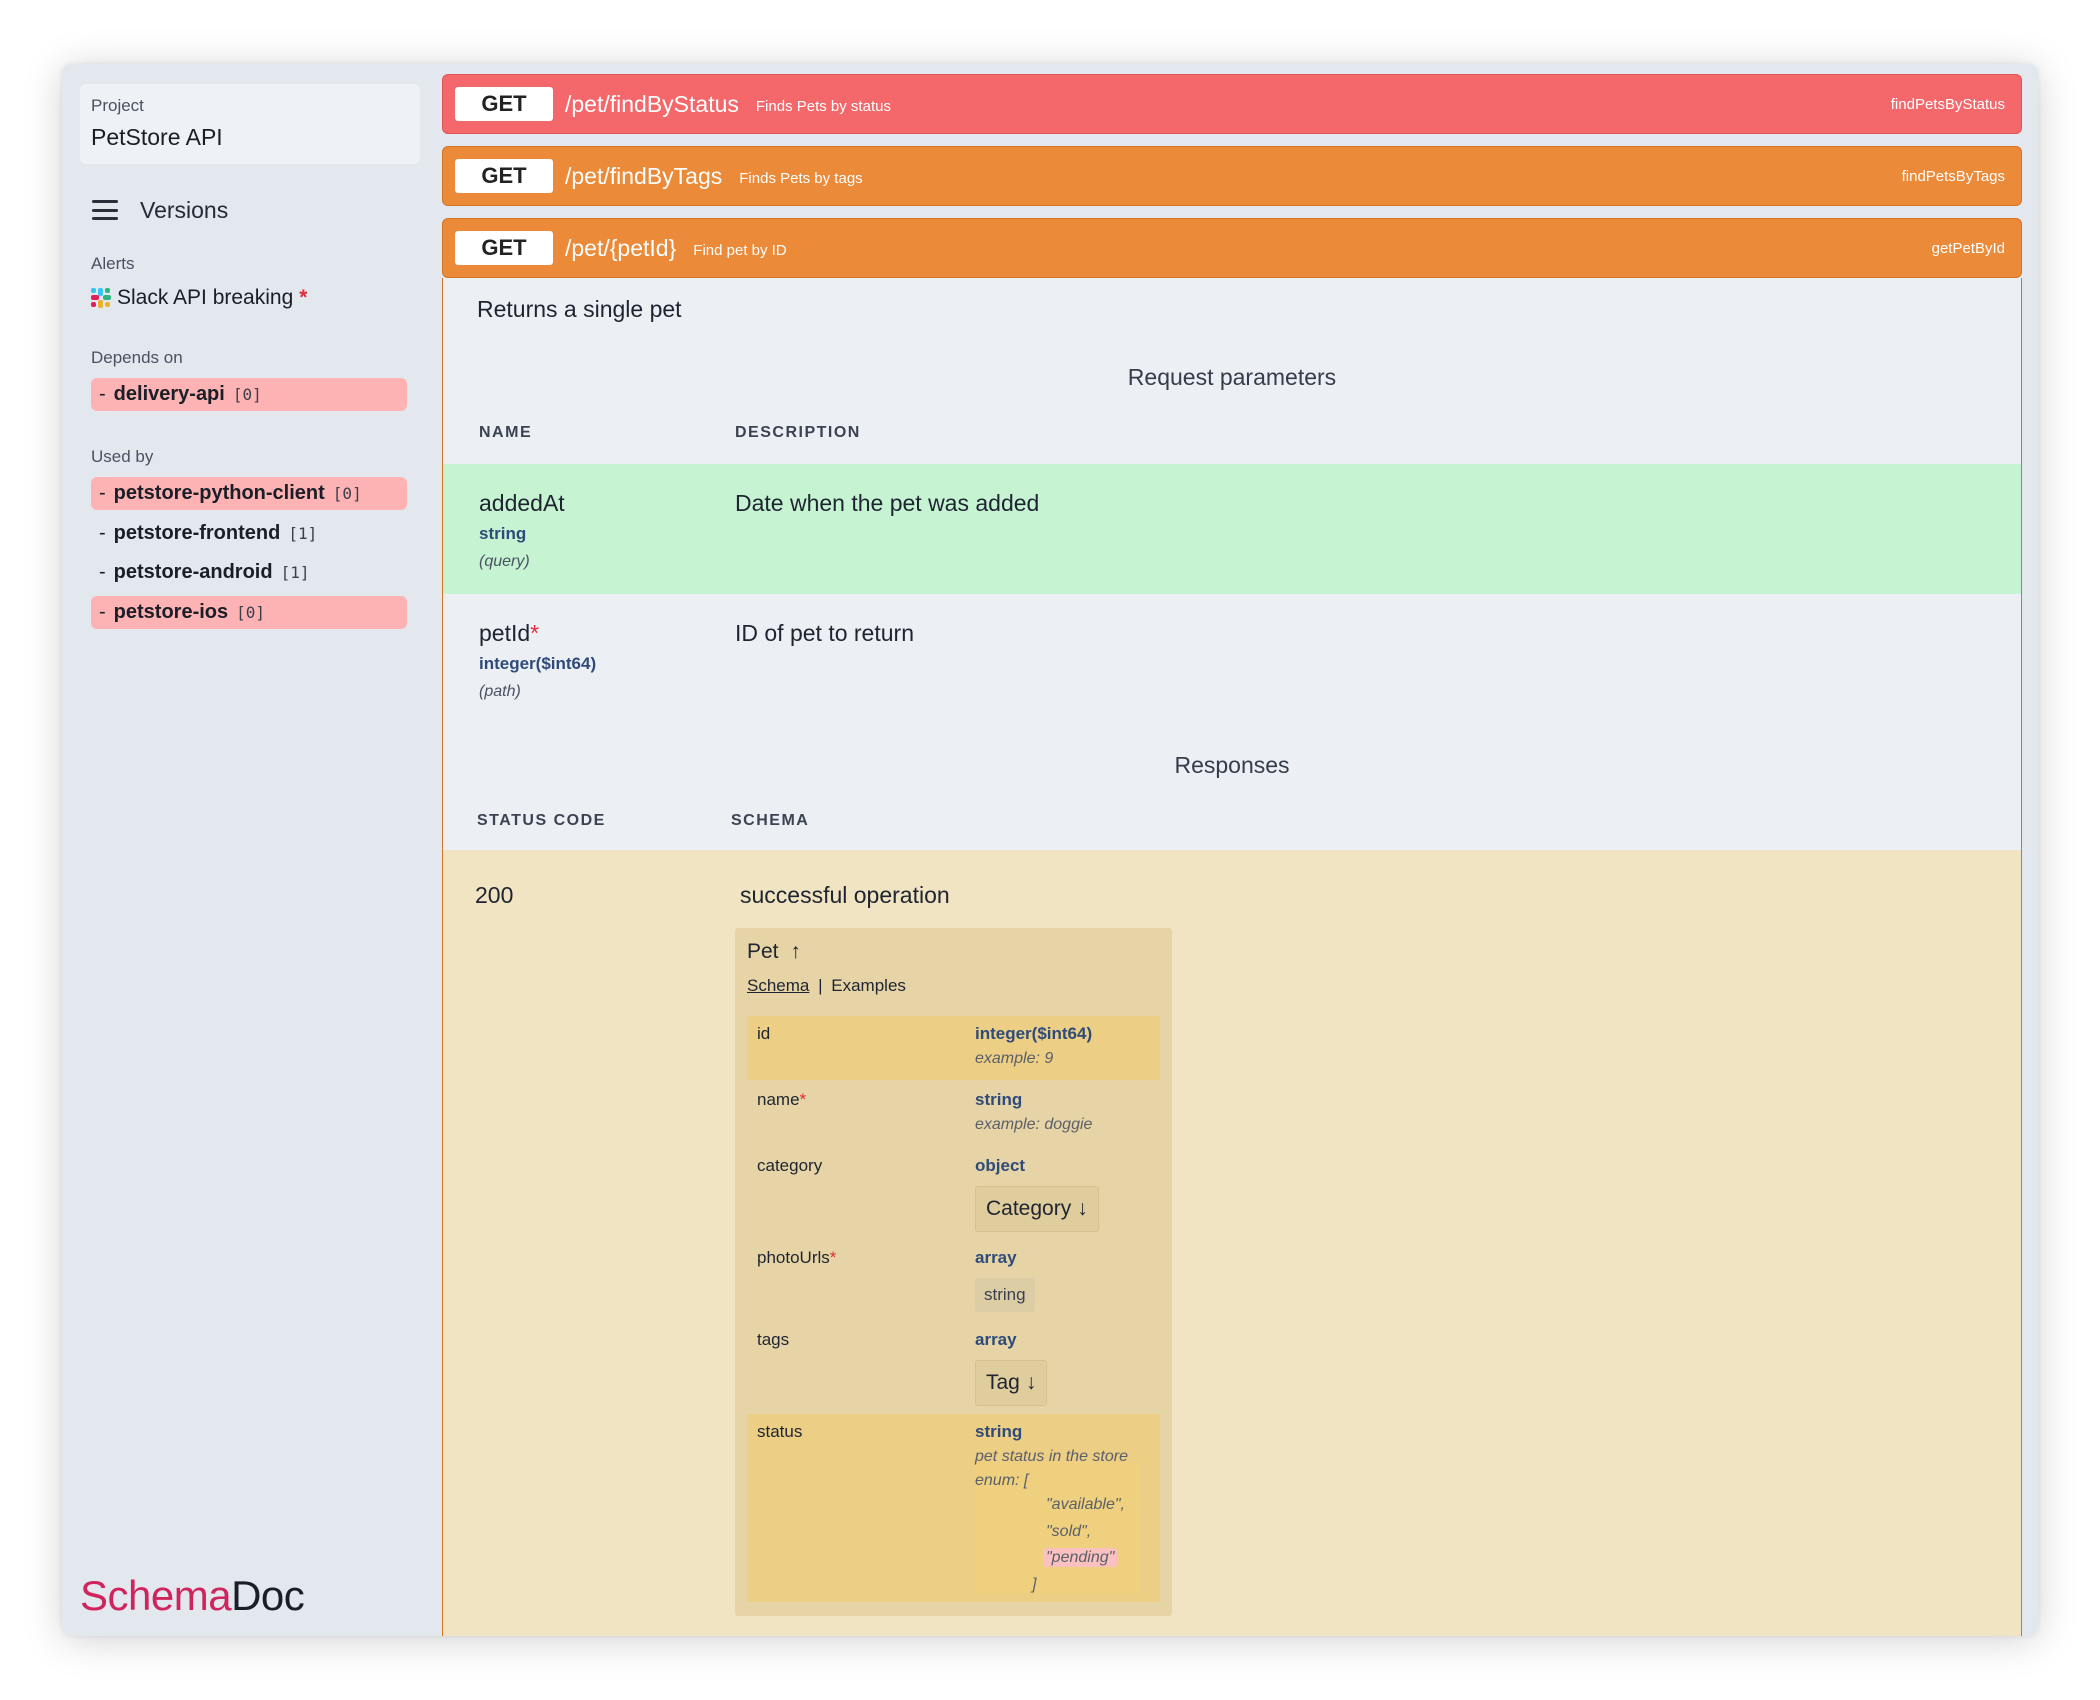 This screenshot has width=2100, height=1700. What do you see at coordinates (137, 357) in the screenshot?
I see `depends-on-label: Depends on` at bounding box center [137, 357].